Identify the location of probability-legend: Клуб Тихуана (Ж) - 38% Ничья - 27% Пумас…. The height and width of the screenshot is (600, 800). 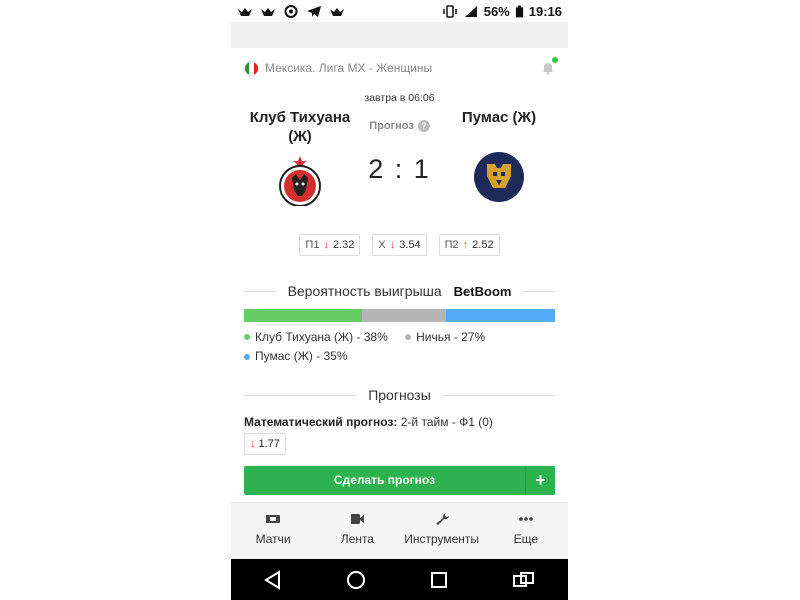
(399, 346).